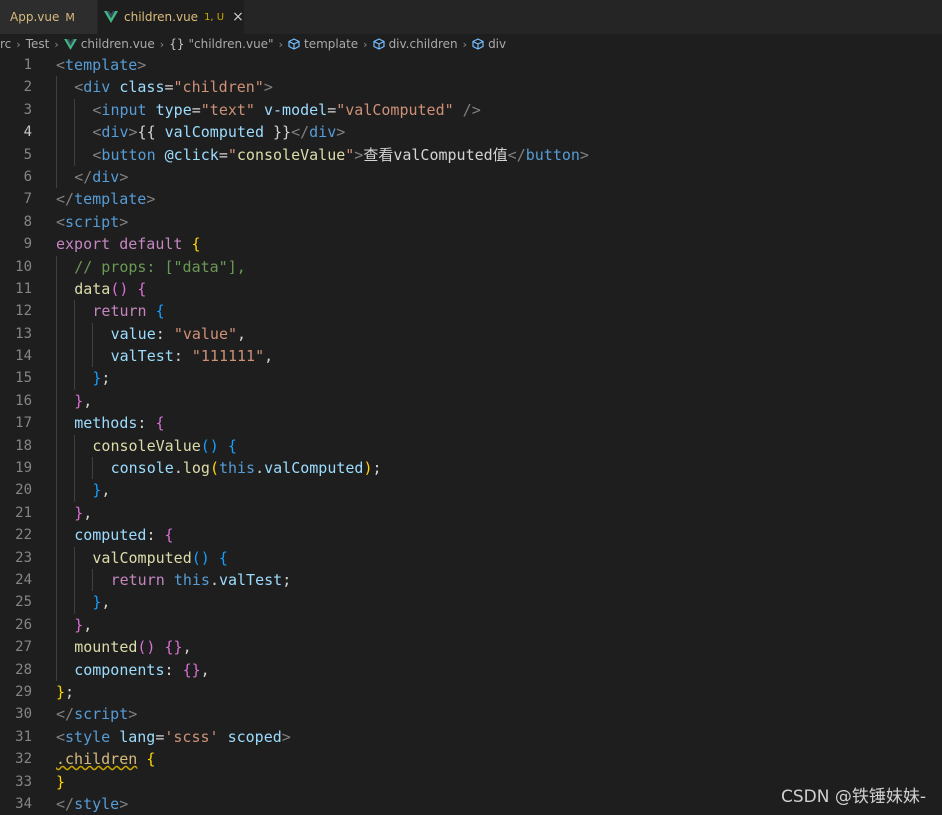 Image resolution: width=942 pixels, height=815 pixels. Describe the element at coordinates (196, 109) in the screenshot. I see `code-token: =` at that location.